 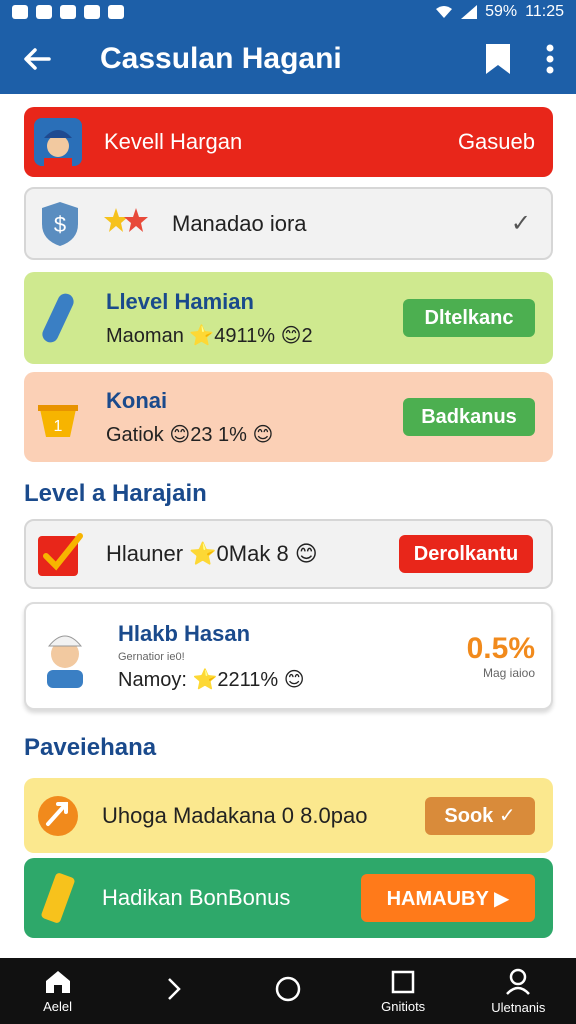 I want to click on card-title: Kevell Hargan, so click(x=173, y=141).